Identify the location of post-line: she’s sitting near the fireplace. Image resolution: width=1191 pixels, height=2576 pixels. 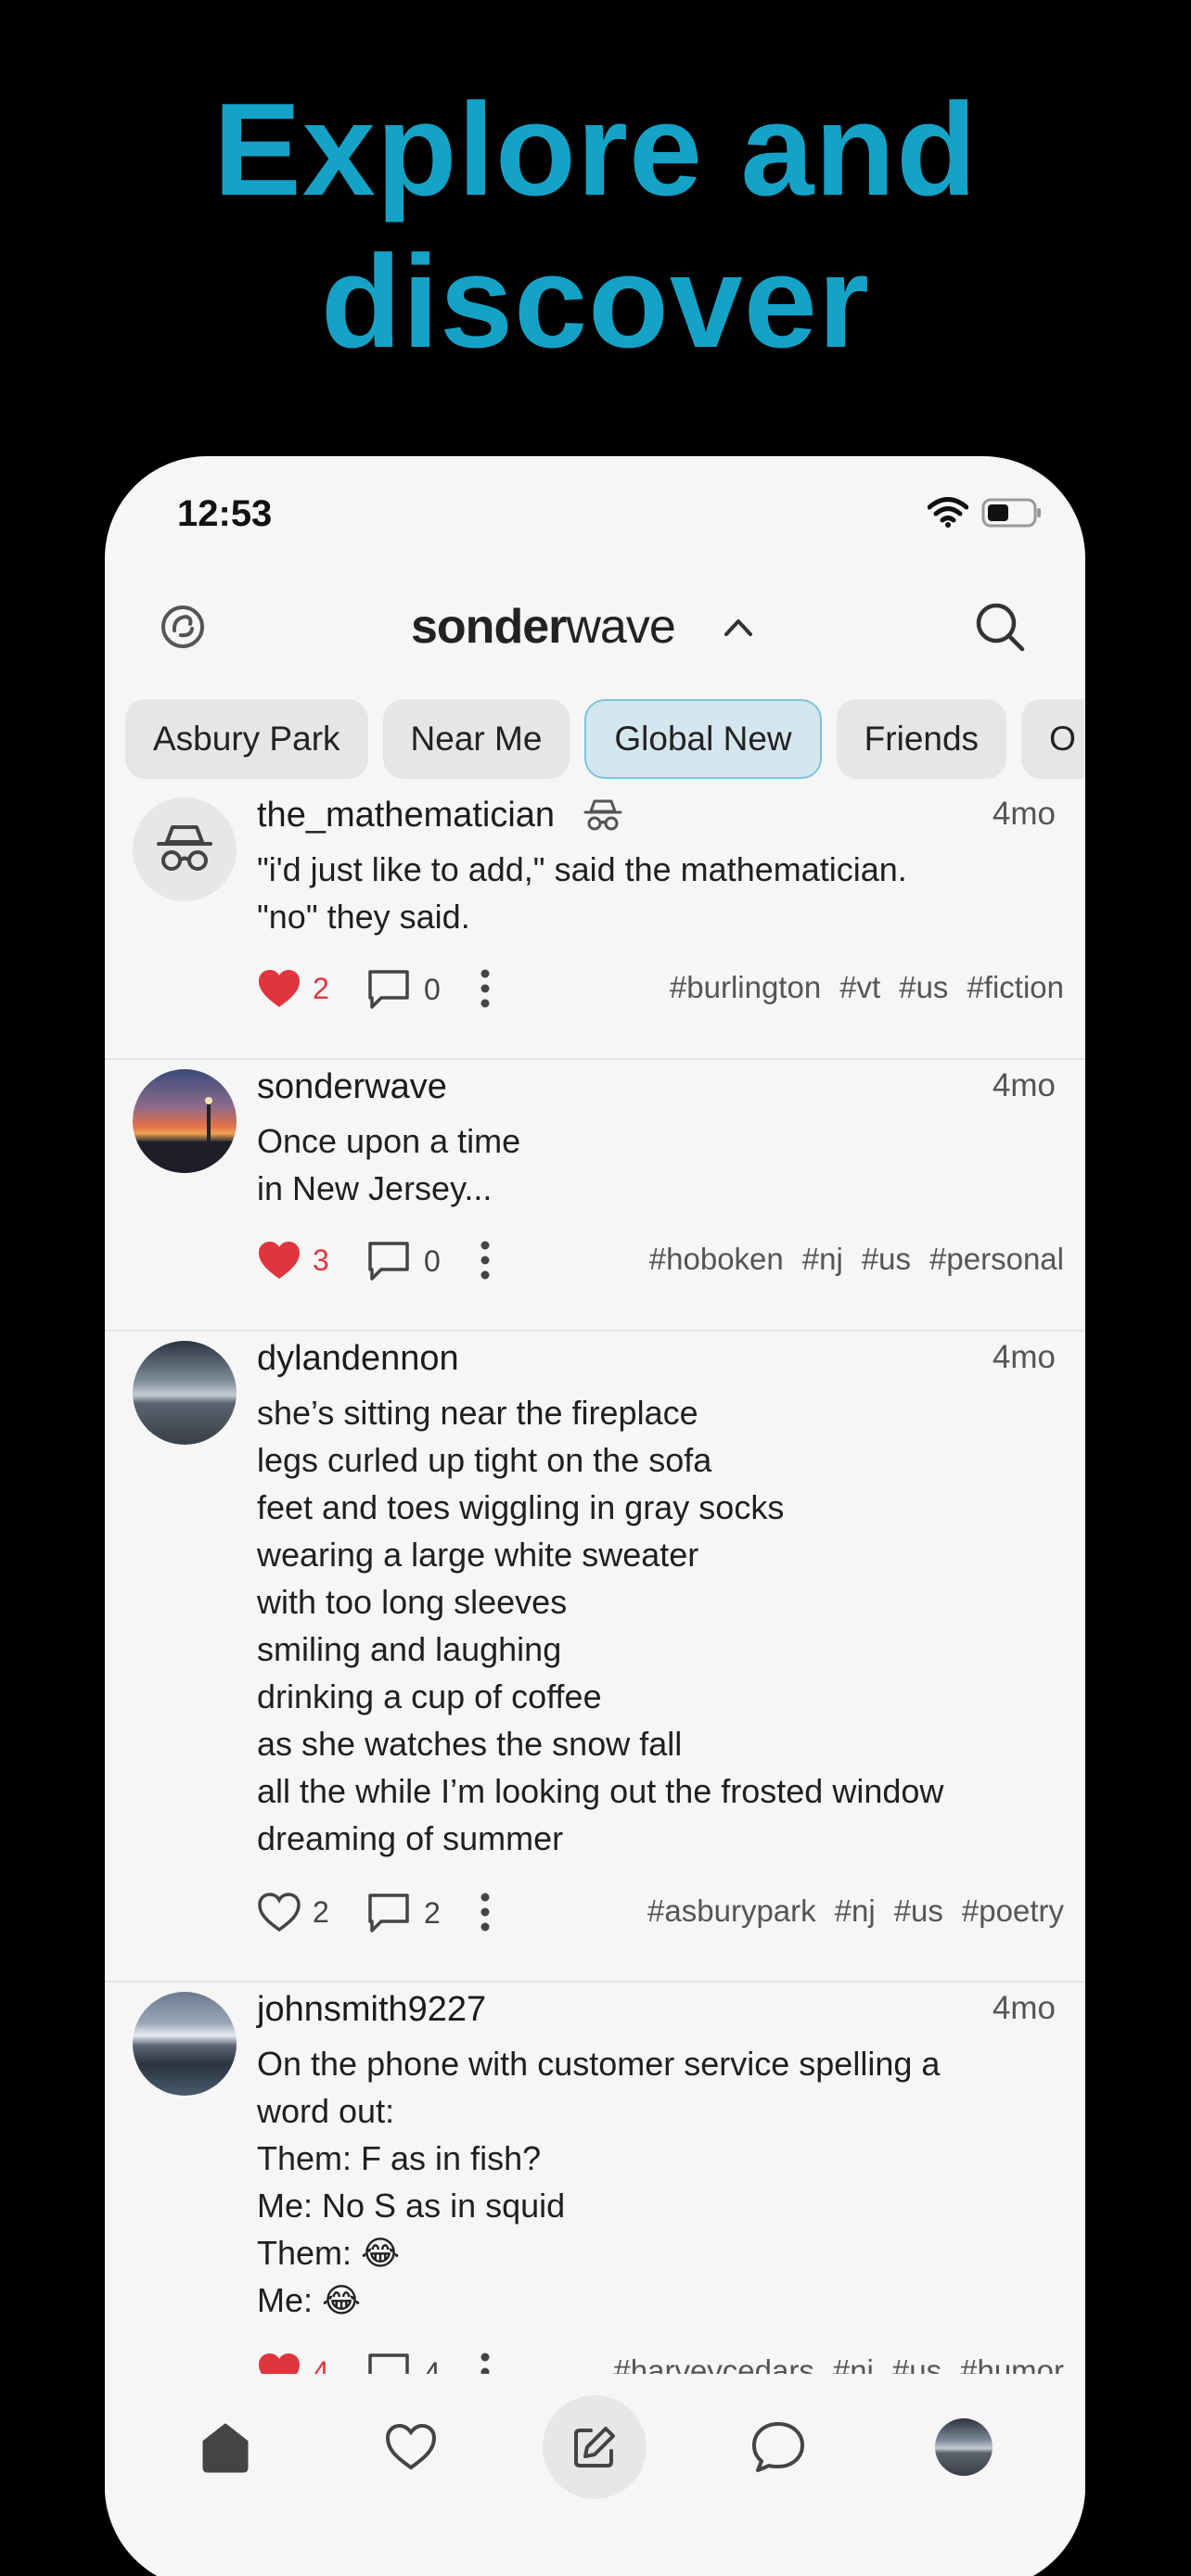
(477, 1413).